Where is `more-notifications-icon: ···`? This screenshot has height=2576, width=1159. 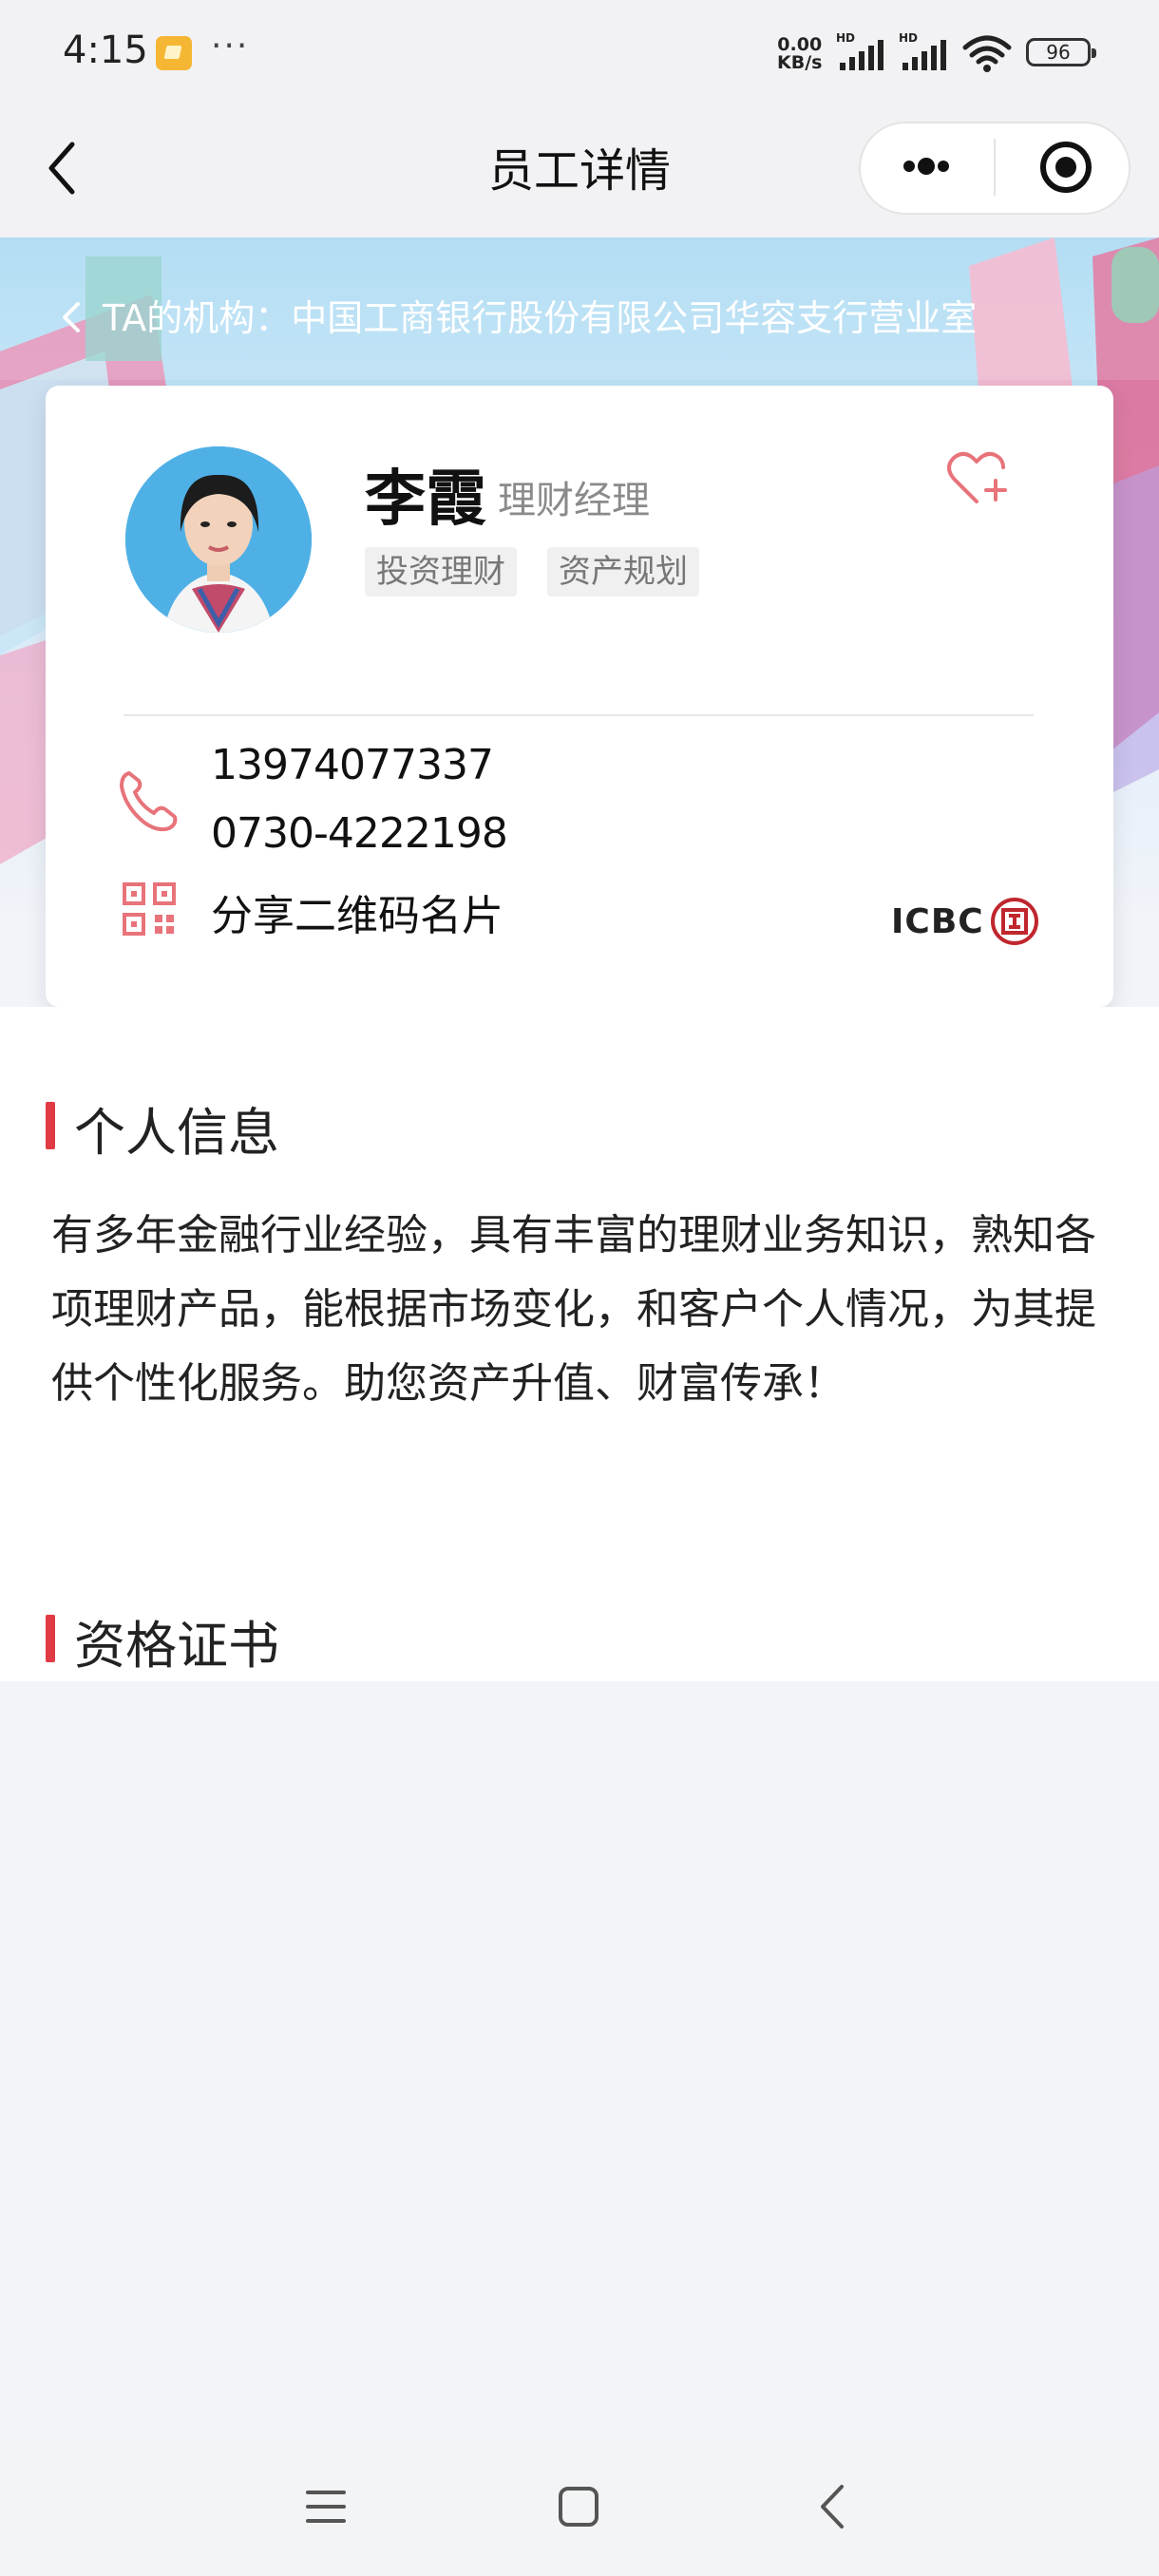
more-notifications-icon: ··· is located at coordinates (230, 46).